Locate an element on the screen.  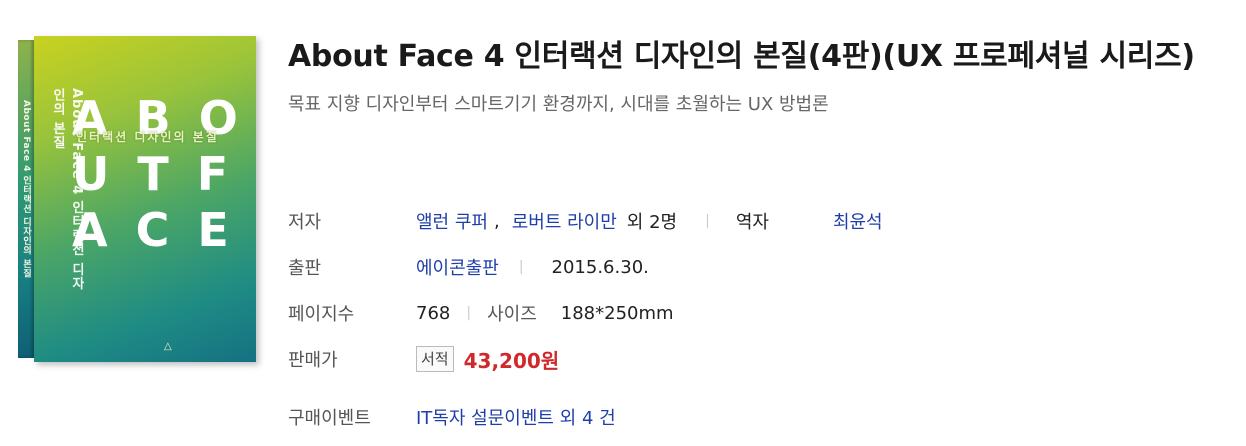
author-extra: 외 2명 is located at coordinates (652, 222).